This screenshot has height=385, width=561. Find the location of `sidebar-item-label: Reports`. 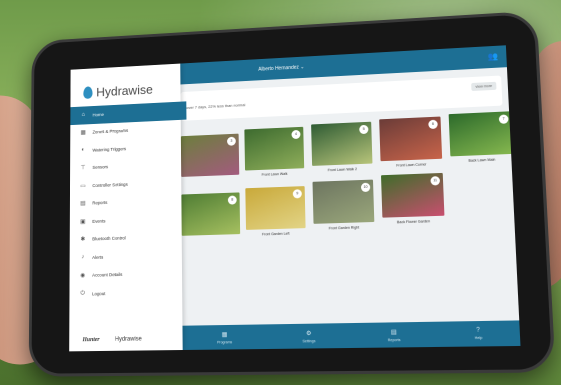

sidebar-item-label: Reports is located at coordinates (99, 202).